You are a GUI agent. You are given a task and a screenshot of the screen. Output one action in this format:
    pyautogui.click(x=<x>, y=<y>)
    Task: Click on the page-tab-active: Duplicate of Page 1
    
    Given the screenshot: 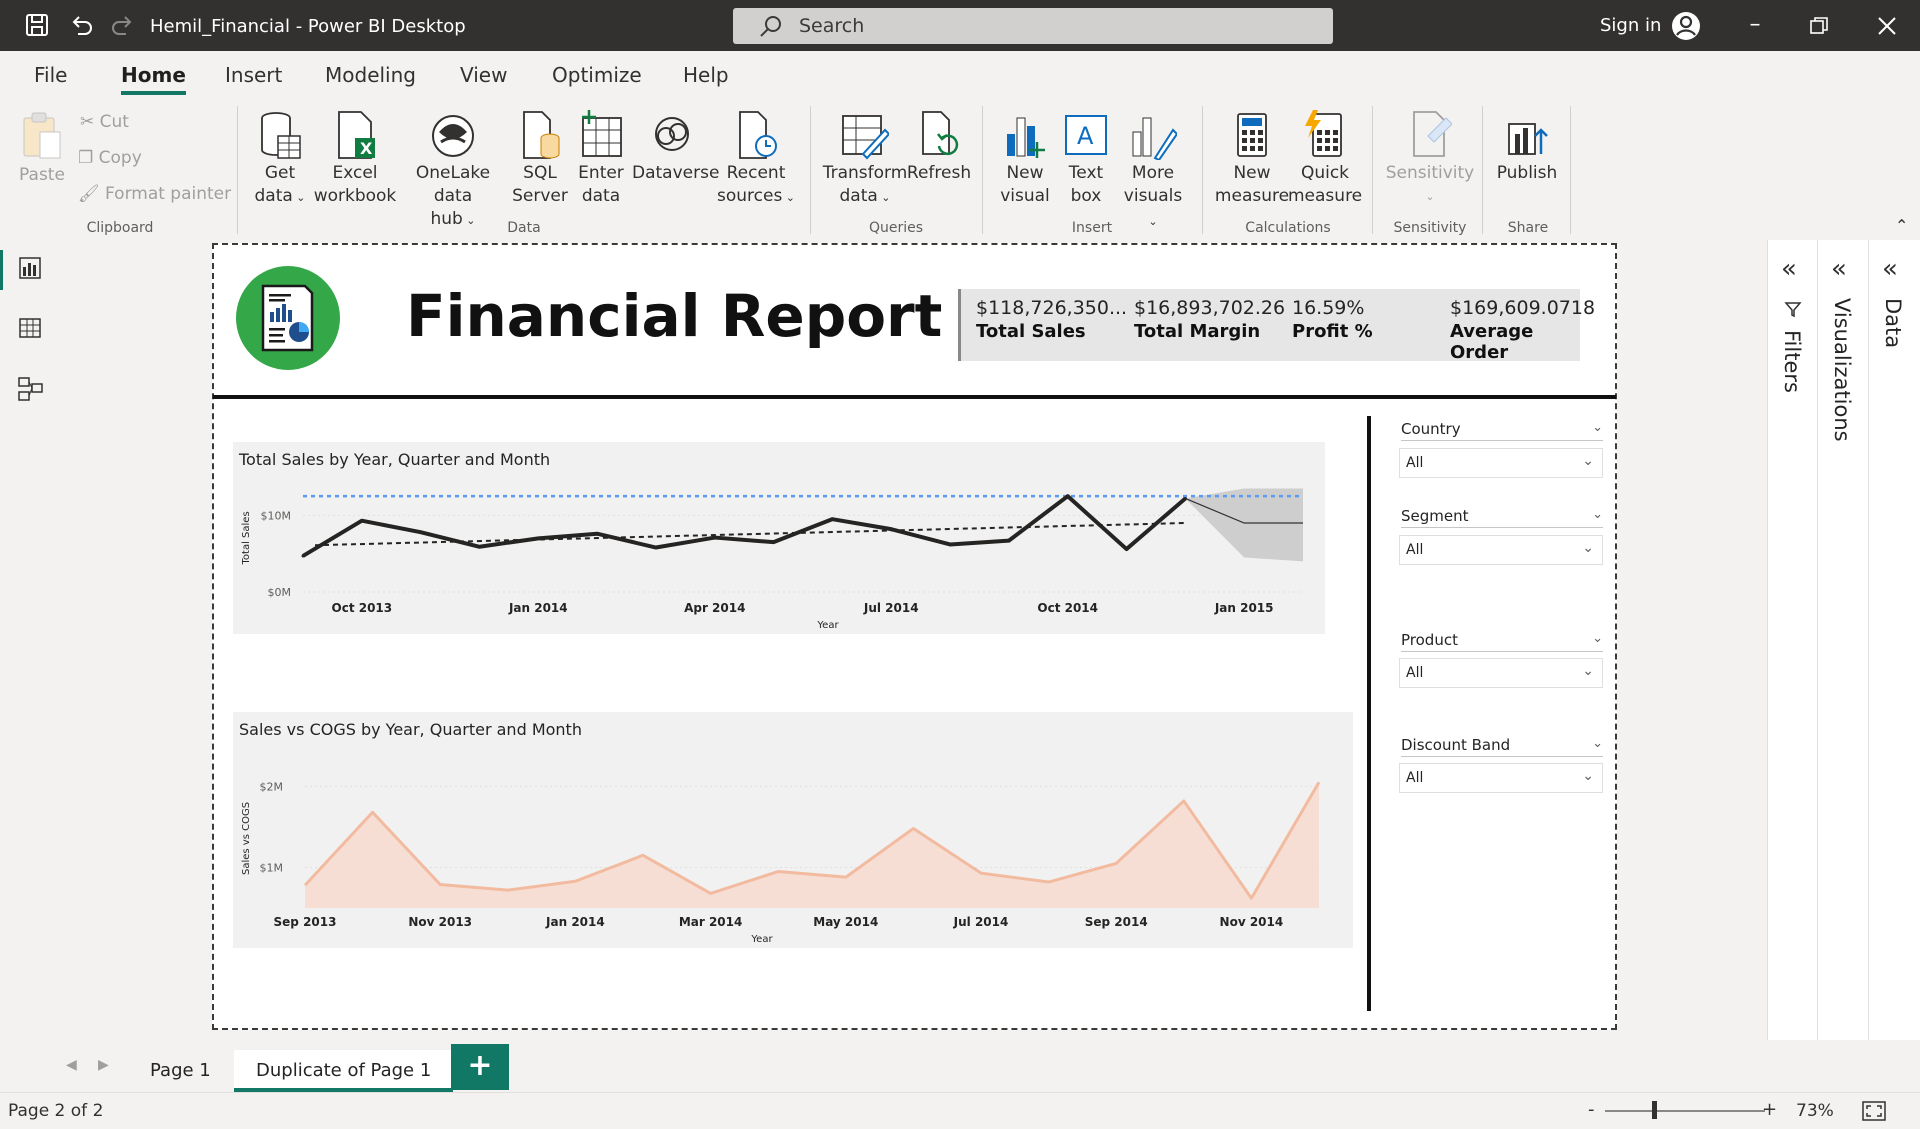 What is the action you would take?
    pyautogui.click(x=344, y=1071)
    